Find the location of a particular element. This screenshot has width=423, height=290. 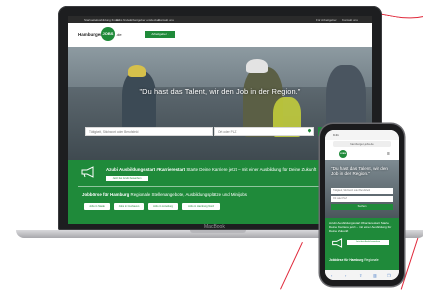

tabs-icon: ❐ is located at coordinates (389, 275).